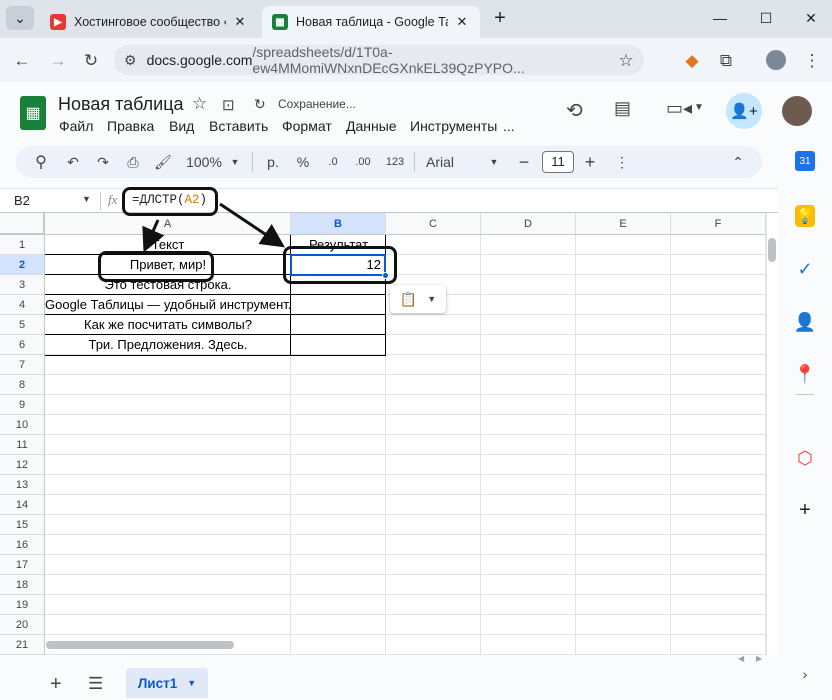 The image size is (832, 700). I want to click on arrow-to-source, so click(153, 236).